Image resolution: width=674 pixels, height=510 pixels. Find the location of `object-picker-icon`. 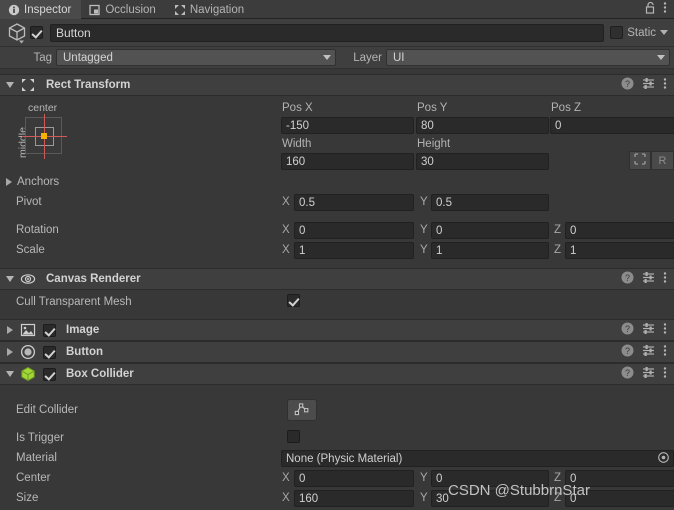

object-picker-icon is located at coordinates (663, 458).